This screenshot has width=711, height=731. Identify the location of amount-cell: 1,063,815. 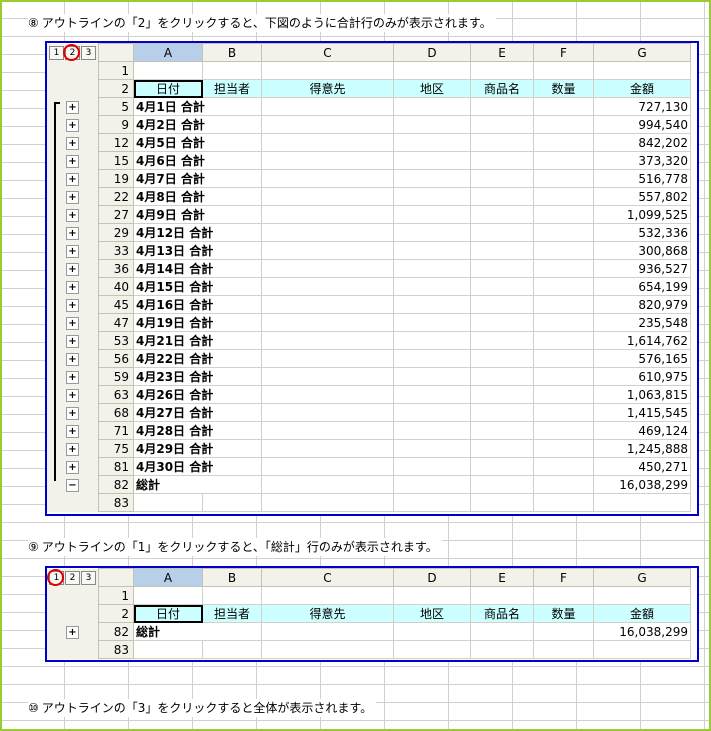
(642, 394).